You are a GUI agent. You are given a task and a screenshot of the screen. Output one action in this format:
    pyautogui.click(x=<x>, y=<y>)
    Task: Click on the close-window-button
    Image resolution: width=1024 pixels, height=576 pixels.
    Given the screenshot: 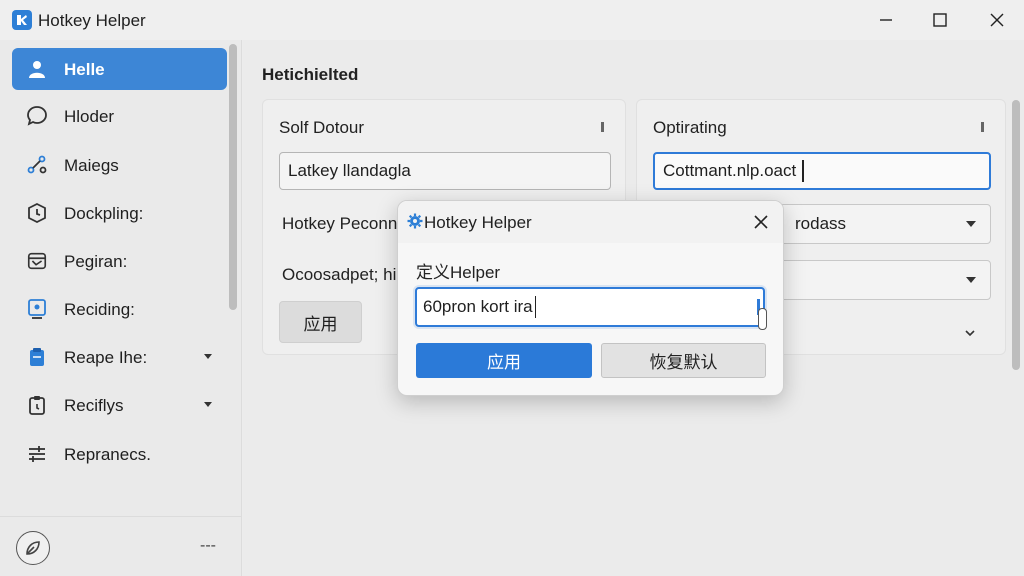 What is the action you would take?
    pyautogui.click(x=997, y=20)
    